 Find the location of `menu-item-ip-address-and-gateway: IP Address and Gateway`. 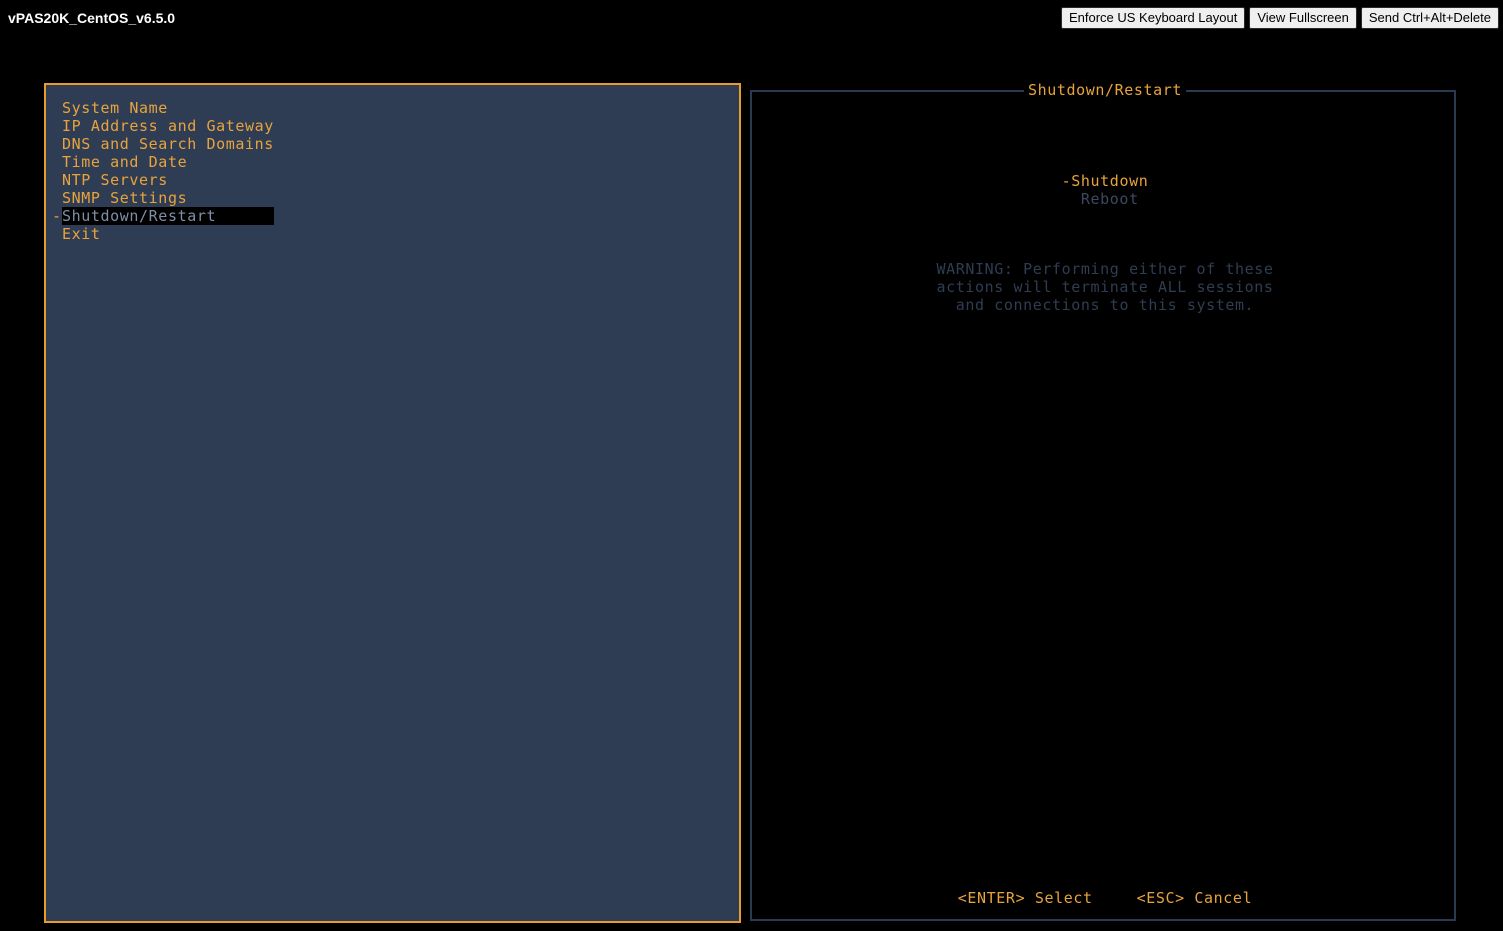

menu-item-ip-address-and-gateway: IP Address and Gateway is located at coordinates (382, 126).